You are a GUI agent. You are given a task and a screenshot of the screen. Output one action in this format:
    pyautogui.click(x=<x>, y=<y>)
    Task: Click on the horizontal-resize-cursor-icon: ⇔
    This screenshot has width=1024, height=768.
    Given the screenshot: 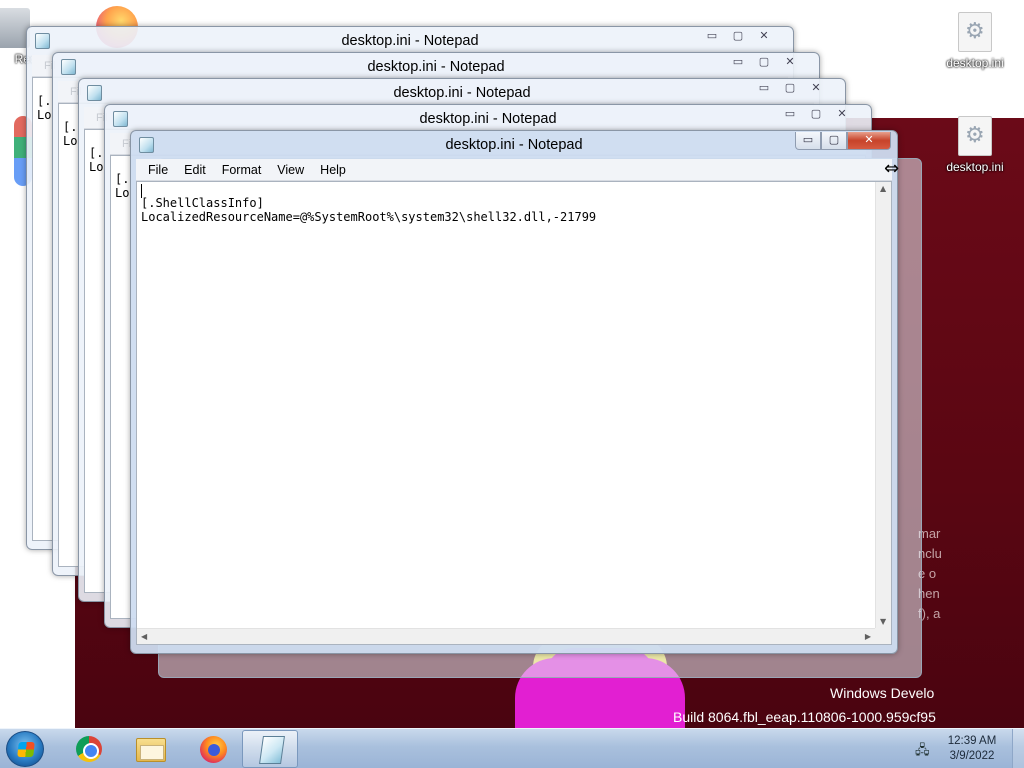 What is the action you would take?
    pyautogui.click(x=892, y=168)
    